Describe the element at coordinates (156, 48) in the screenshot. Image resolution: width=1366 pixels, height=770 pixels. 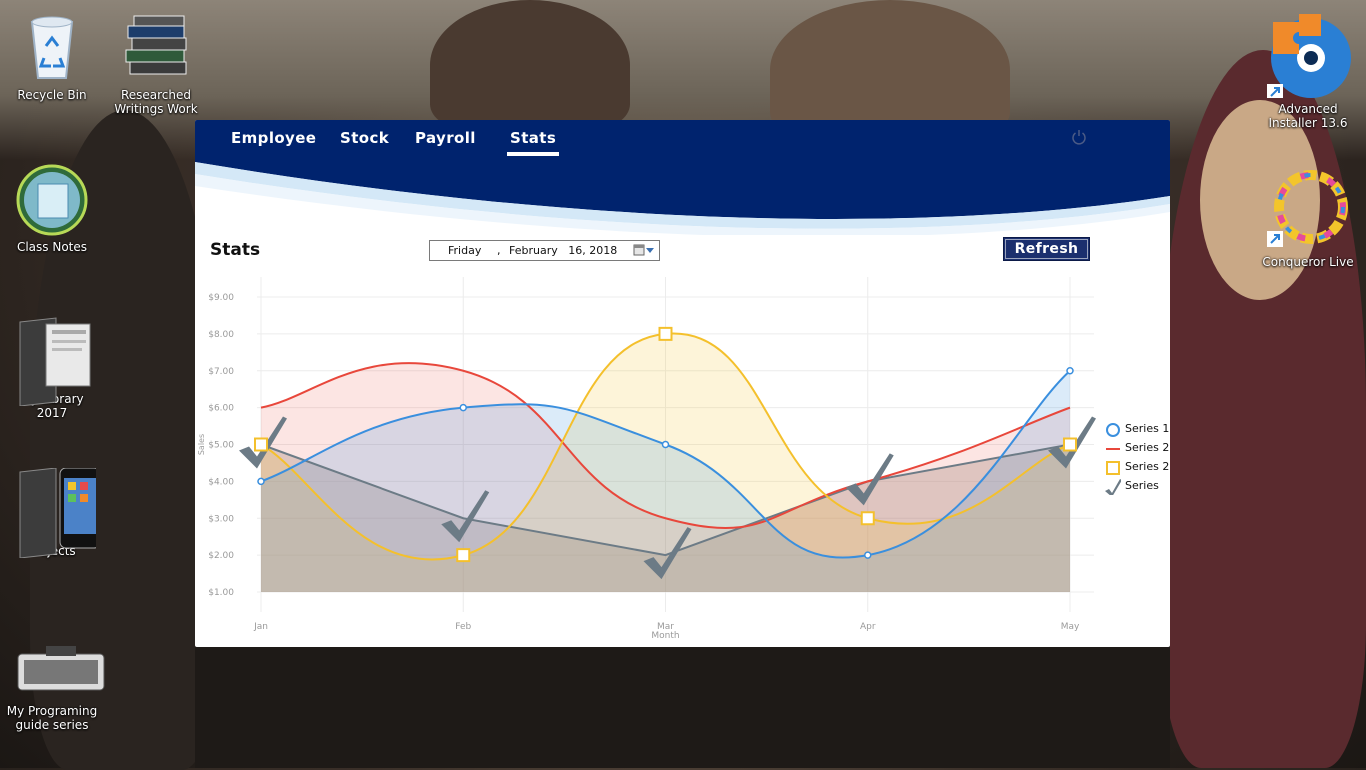
I see `books-icon` at that location.